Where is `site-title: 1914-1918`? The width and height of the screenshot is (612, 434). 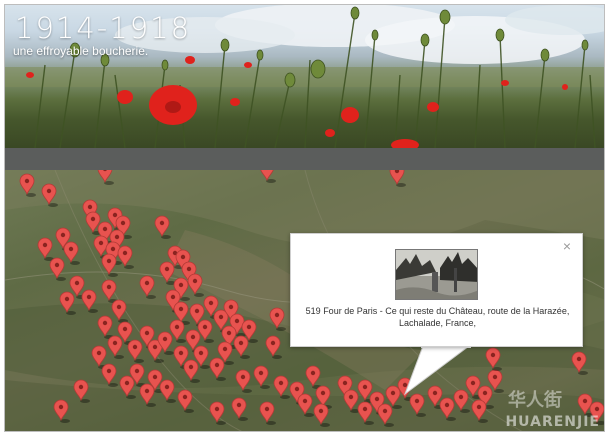
site-title: 1914-1918 is located at coordinates (103, 28).